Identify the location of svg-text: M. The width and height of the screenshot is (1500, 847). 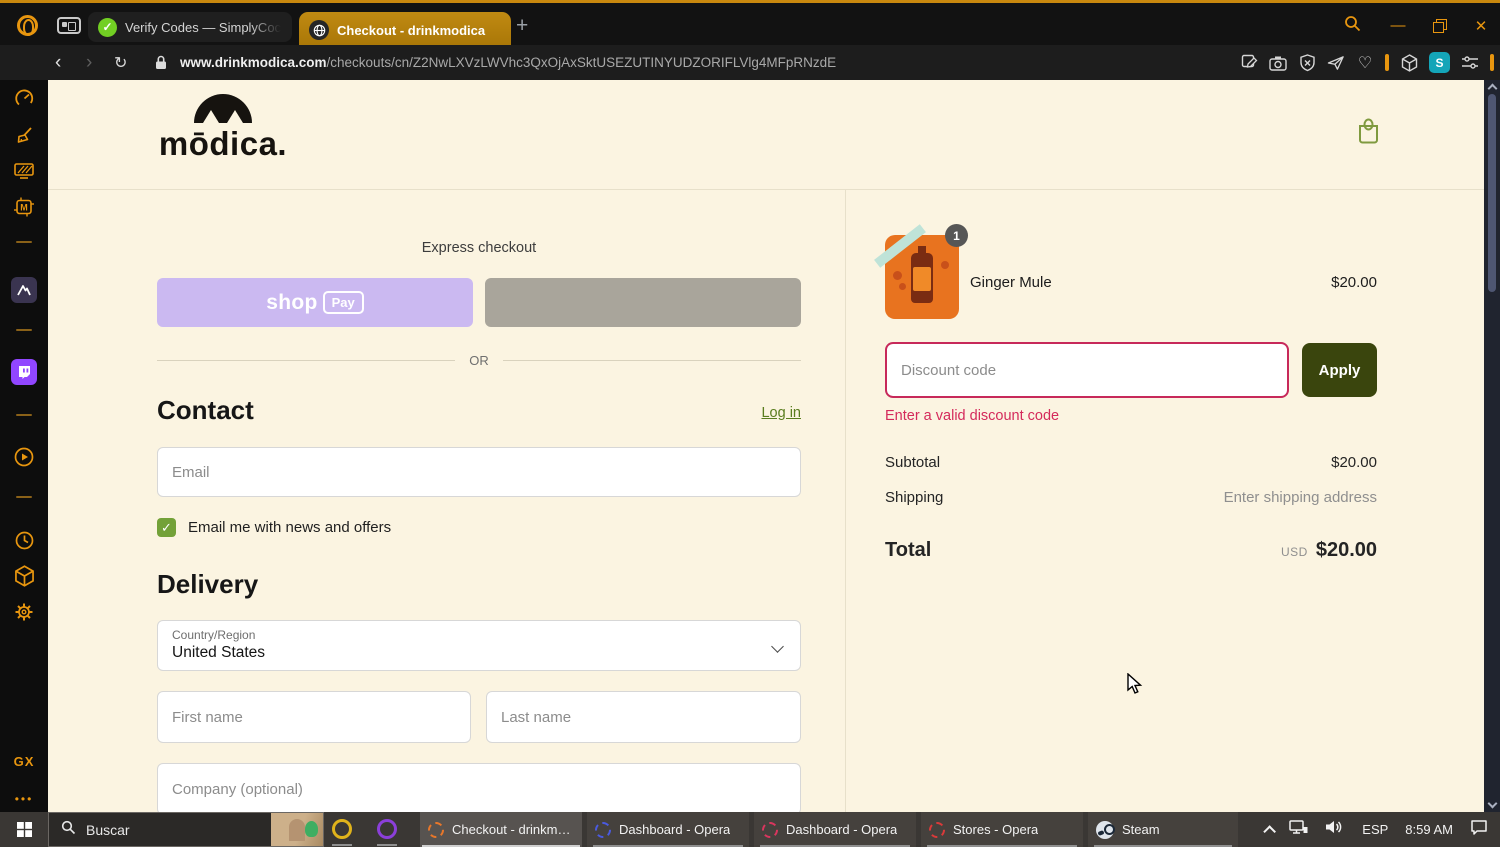
(24, 208).